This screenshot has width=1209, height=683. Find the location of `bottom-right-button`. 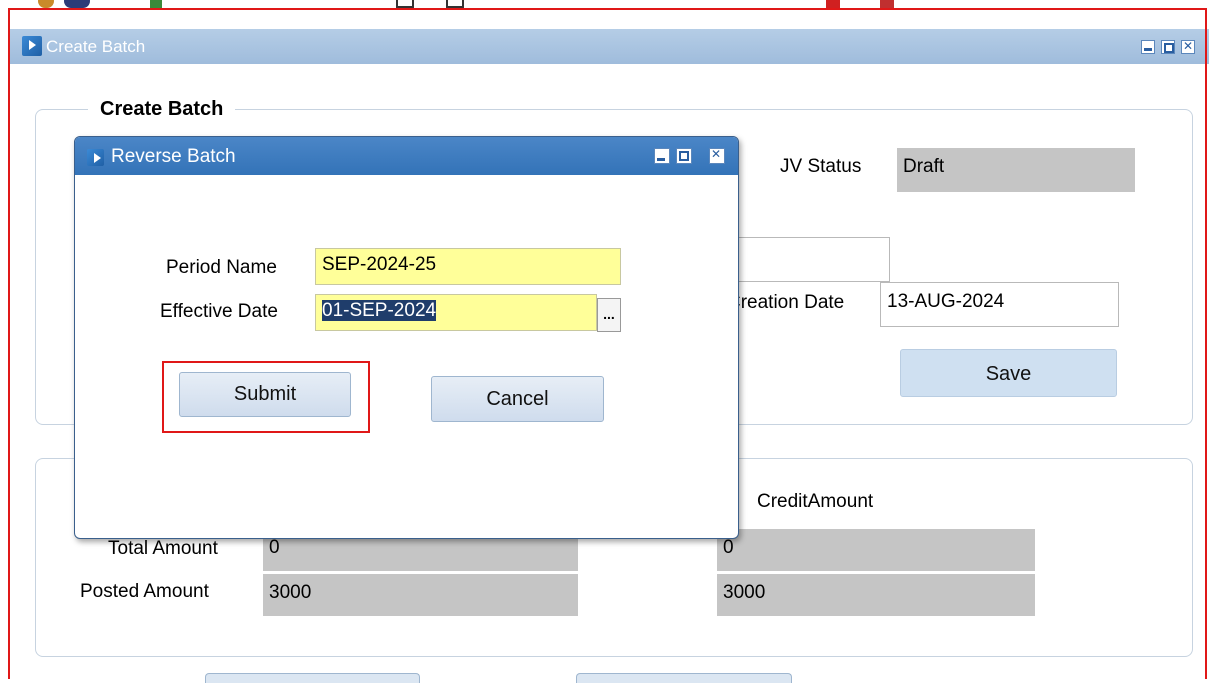

bottom-right-button is located at coordinates (684, 678).